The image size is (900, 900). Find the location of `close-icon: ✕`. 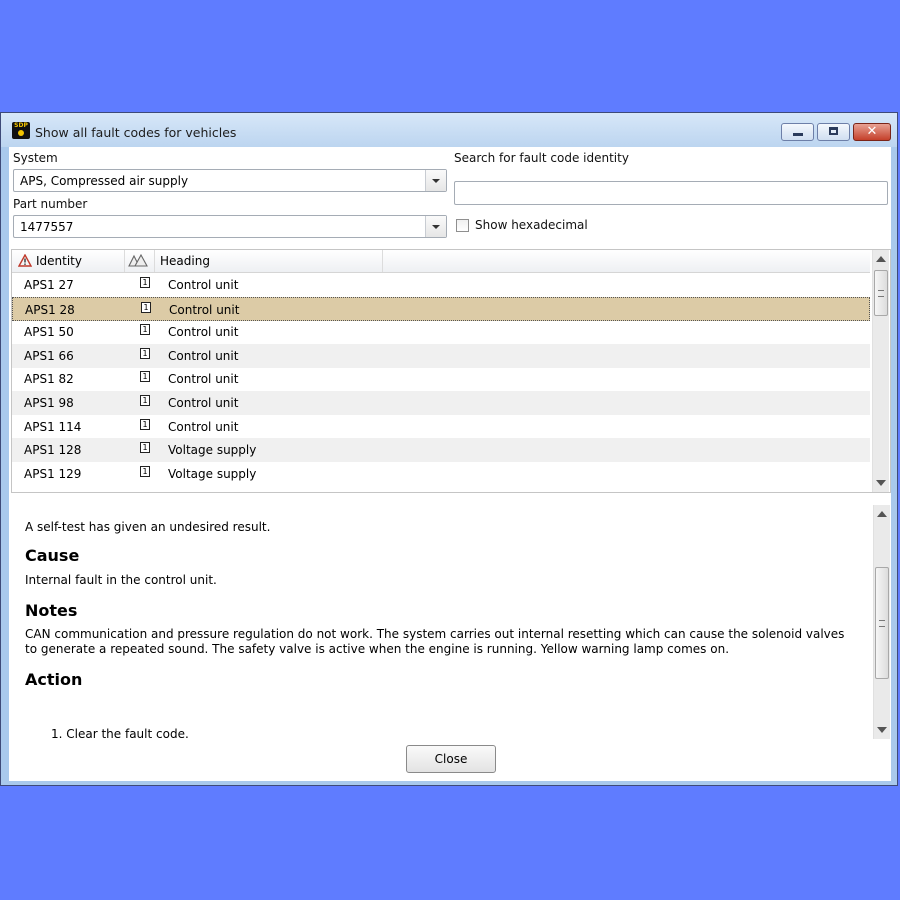

close-icon: ✕ is located at coordinates (872, 131).